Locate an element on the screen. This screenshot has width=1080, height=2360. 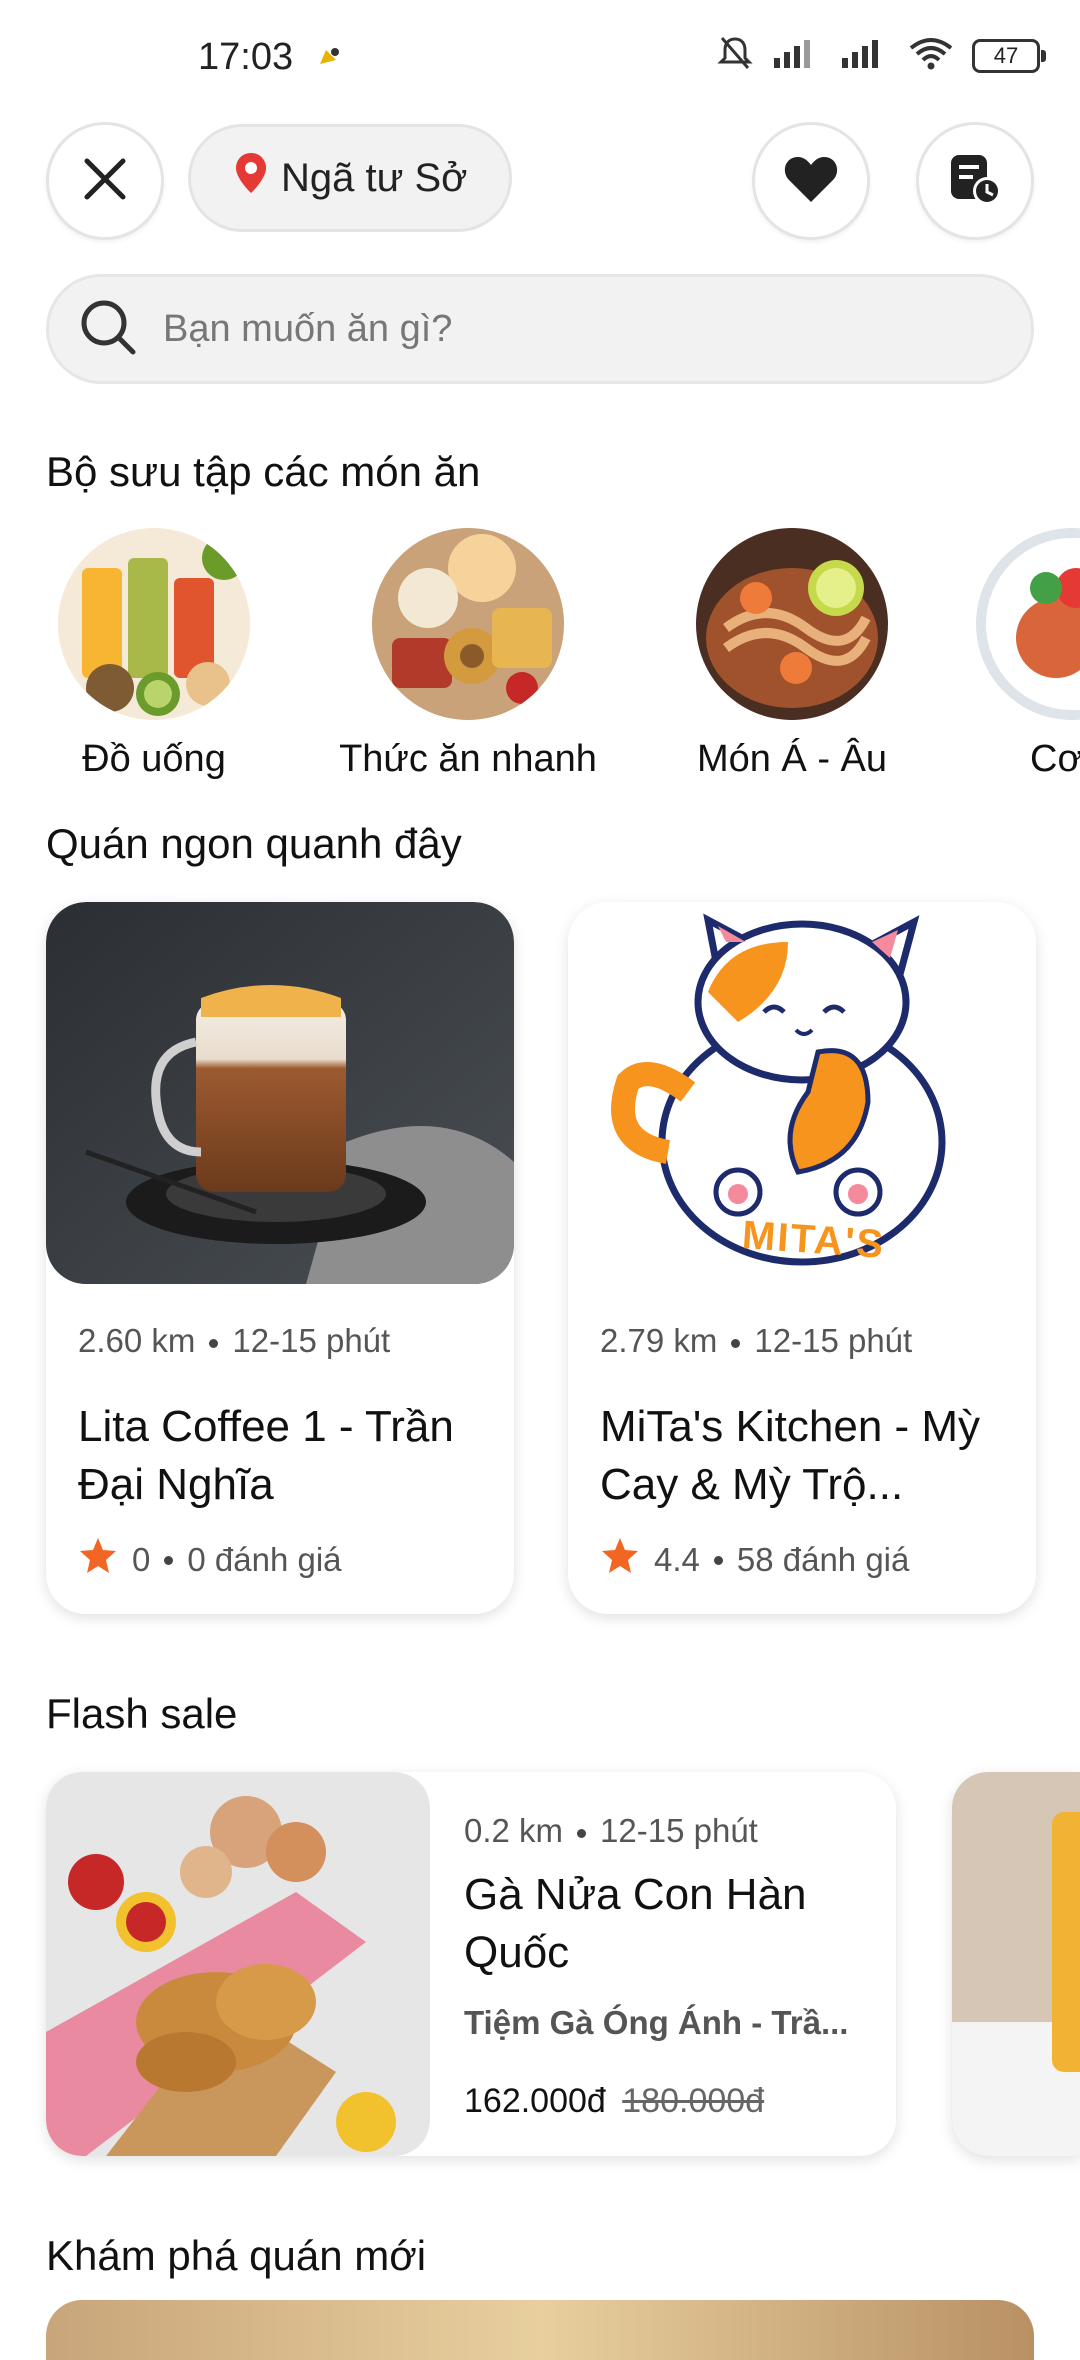
collection-item-fastfood: Thức ăn nhanh is located at coordinates (468, 654).